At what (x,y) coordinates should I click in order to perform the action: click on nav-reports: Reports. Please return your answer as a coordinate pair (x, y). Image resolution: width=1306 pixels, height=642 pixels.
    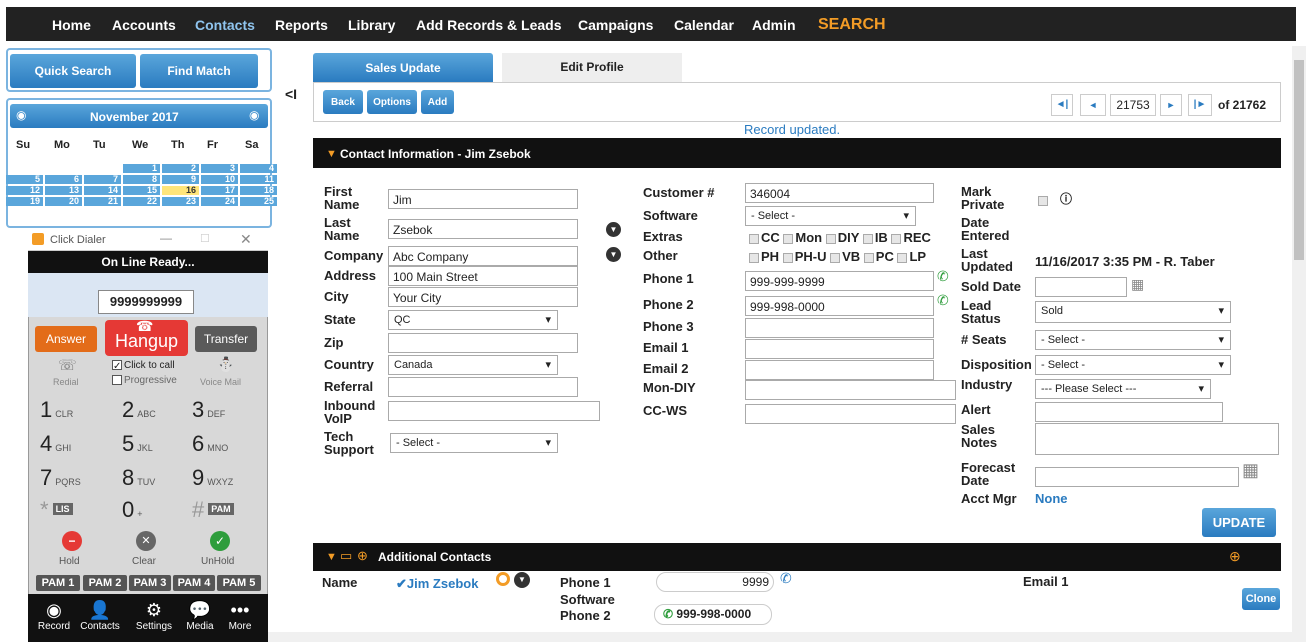
    Looking at the image, I should click on (301, 25).